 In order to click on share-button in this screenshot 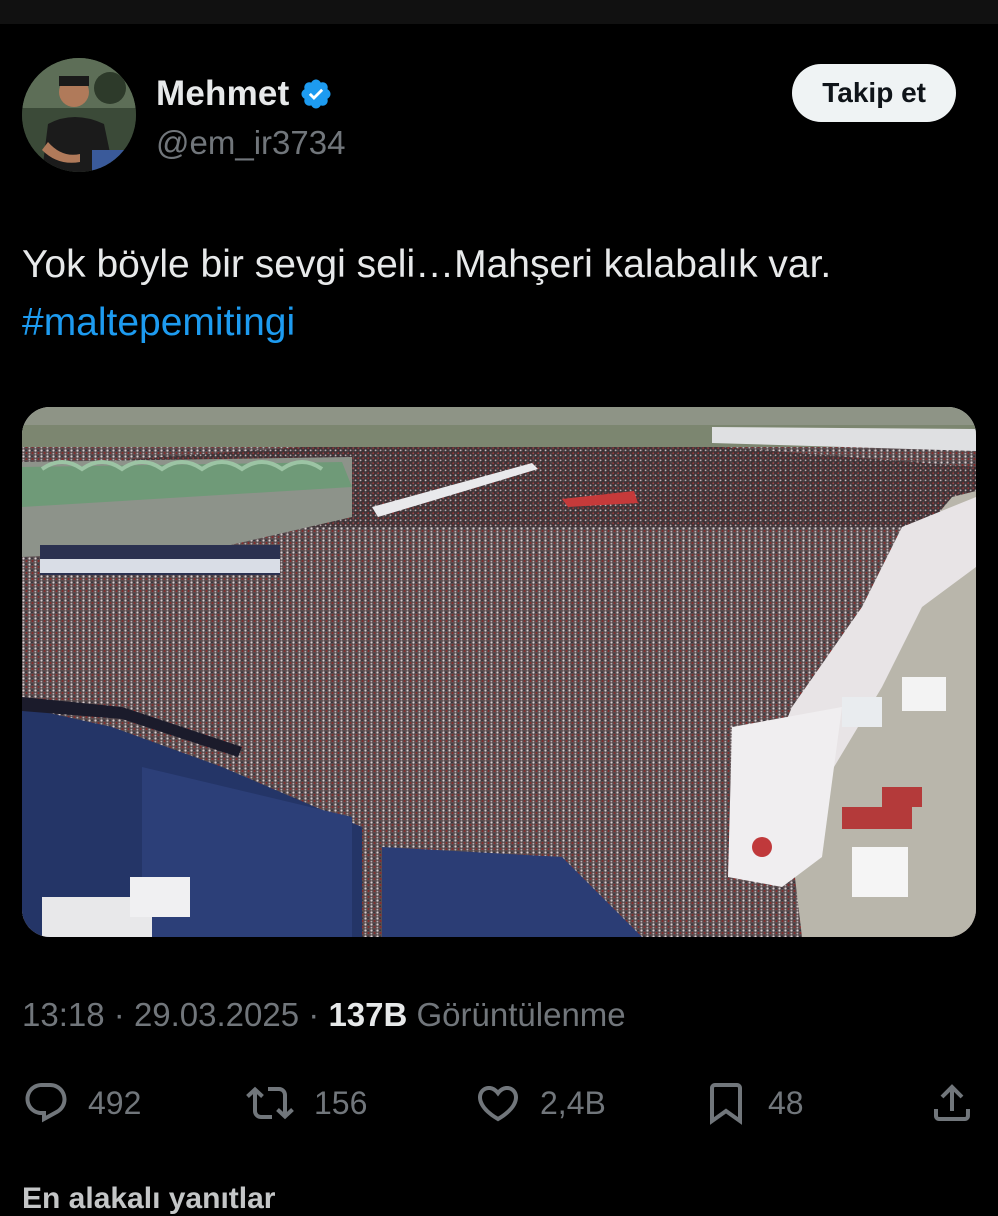, I will do `click(952, 1103)`.